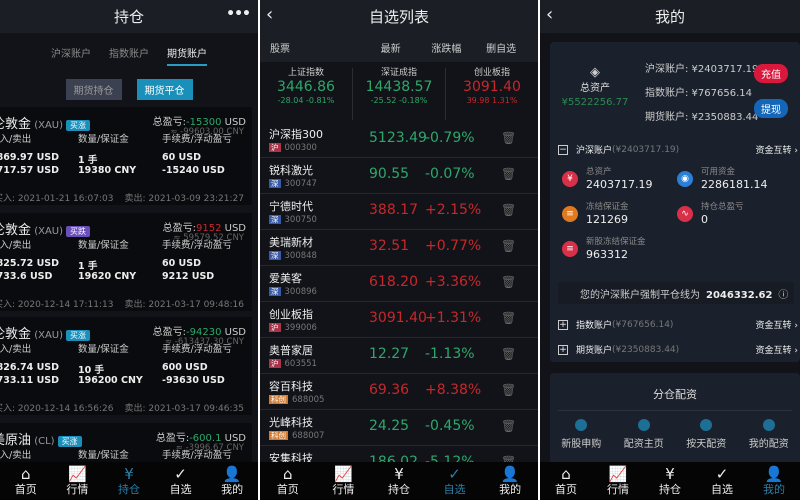  What do you see at coordinates (287, 489) in the screenshot?
I see `nav-label: 首页` at bounding box center [287, 489].